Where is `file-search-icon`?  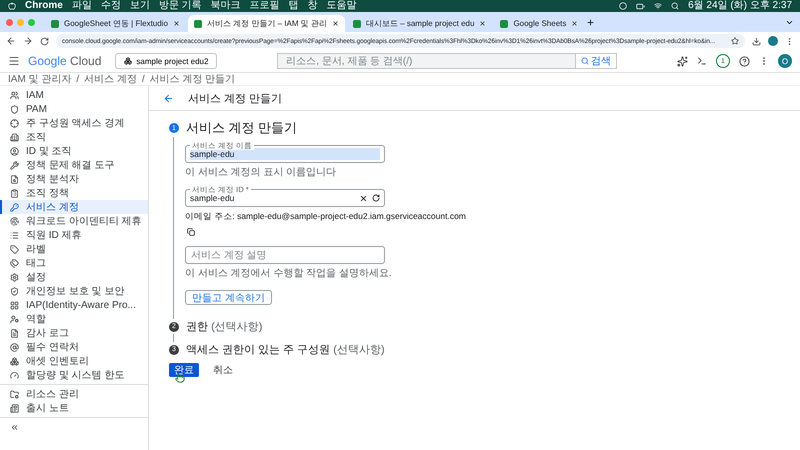 file-search-icon is located at coordinates (14, 179).